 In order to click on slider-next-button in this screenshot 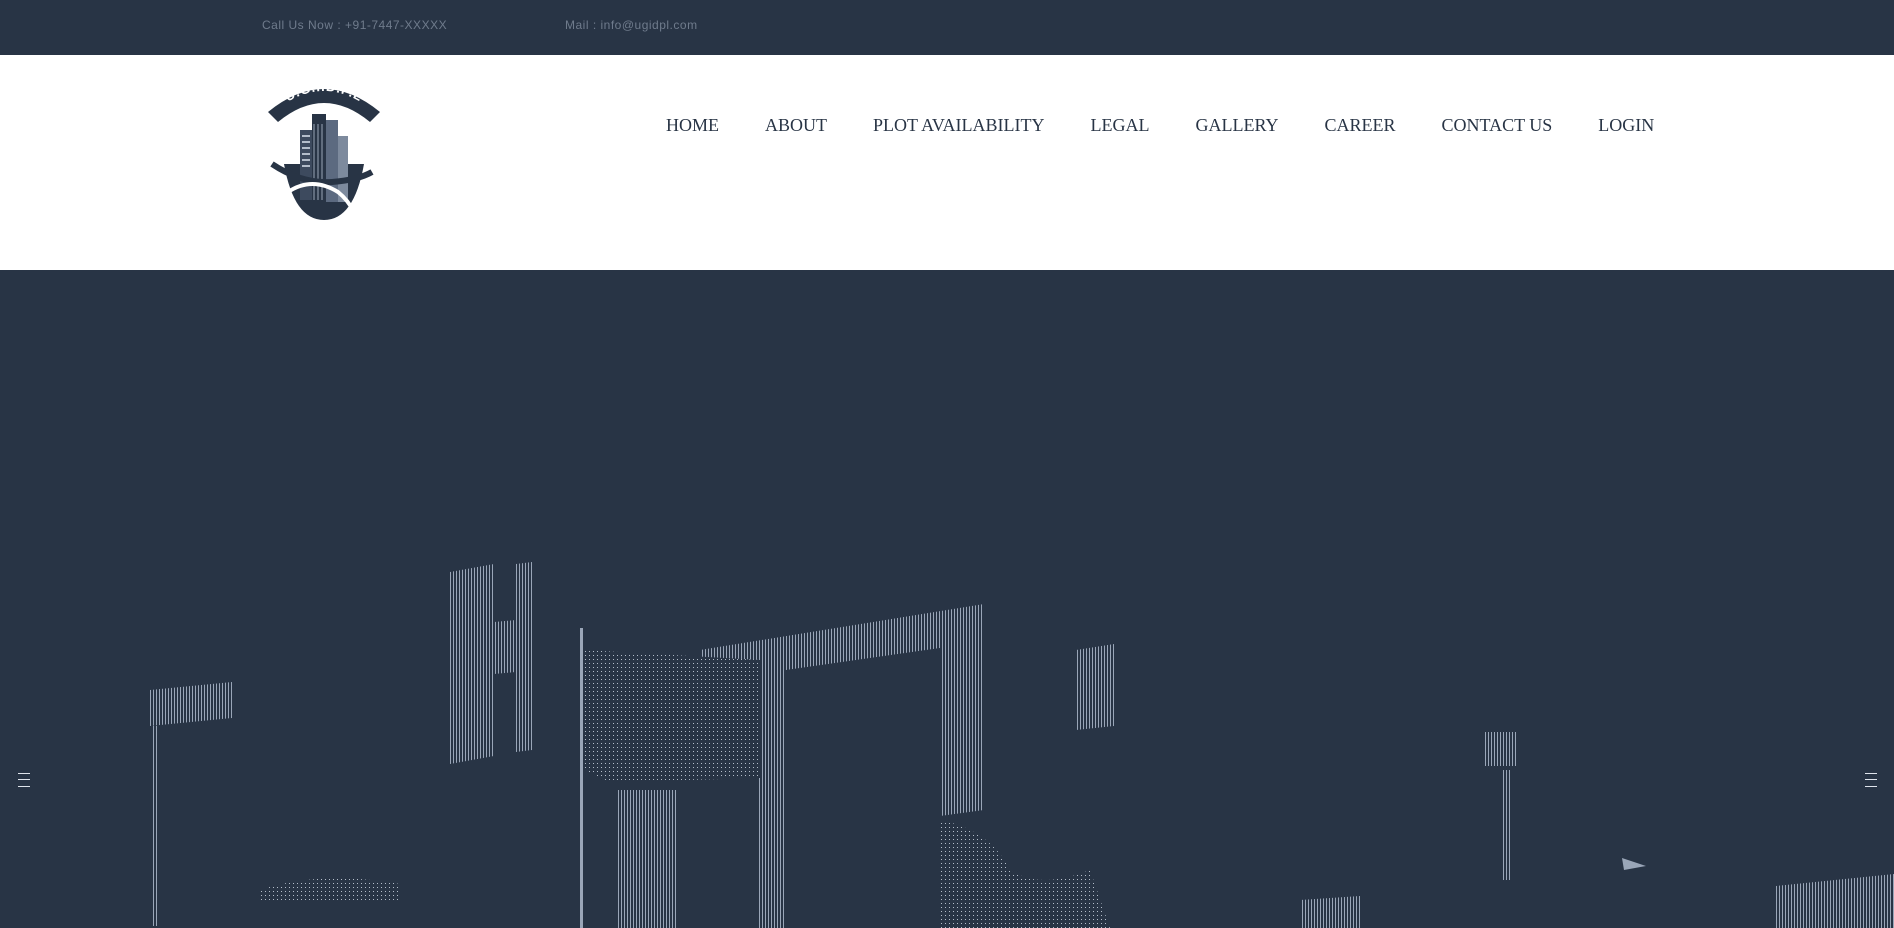, I will do `click(1871, 780)`.